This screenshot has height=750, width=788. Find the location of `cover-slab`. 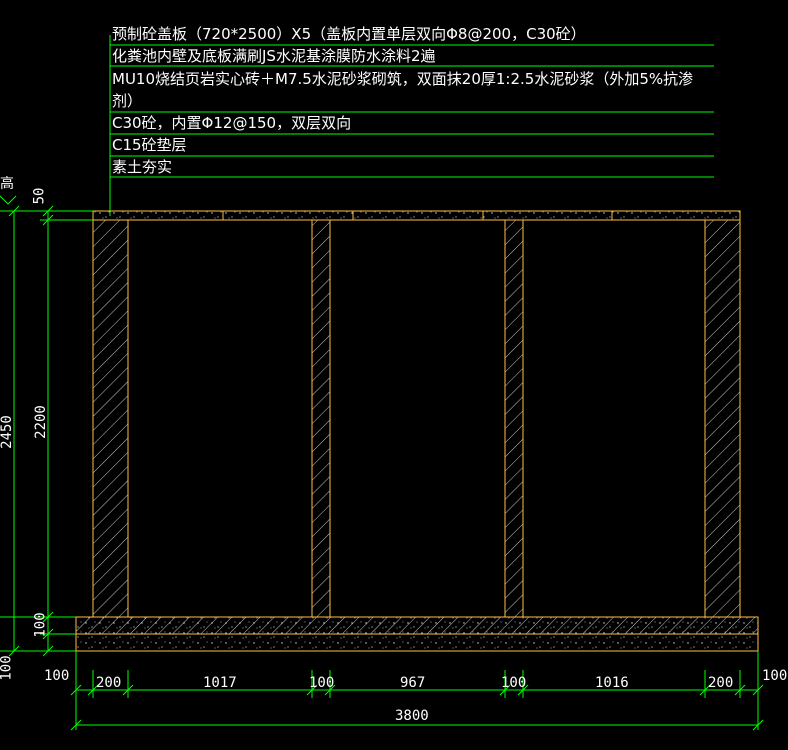

cover-slab is located at coordinates (416, 215).